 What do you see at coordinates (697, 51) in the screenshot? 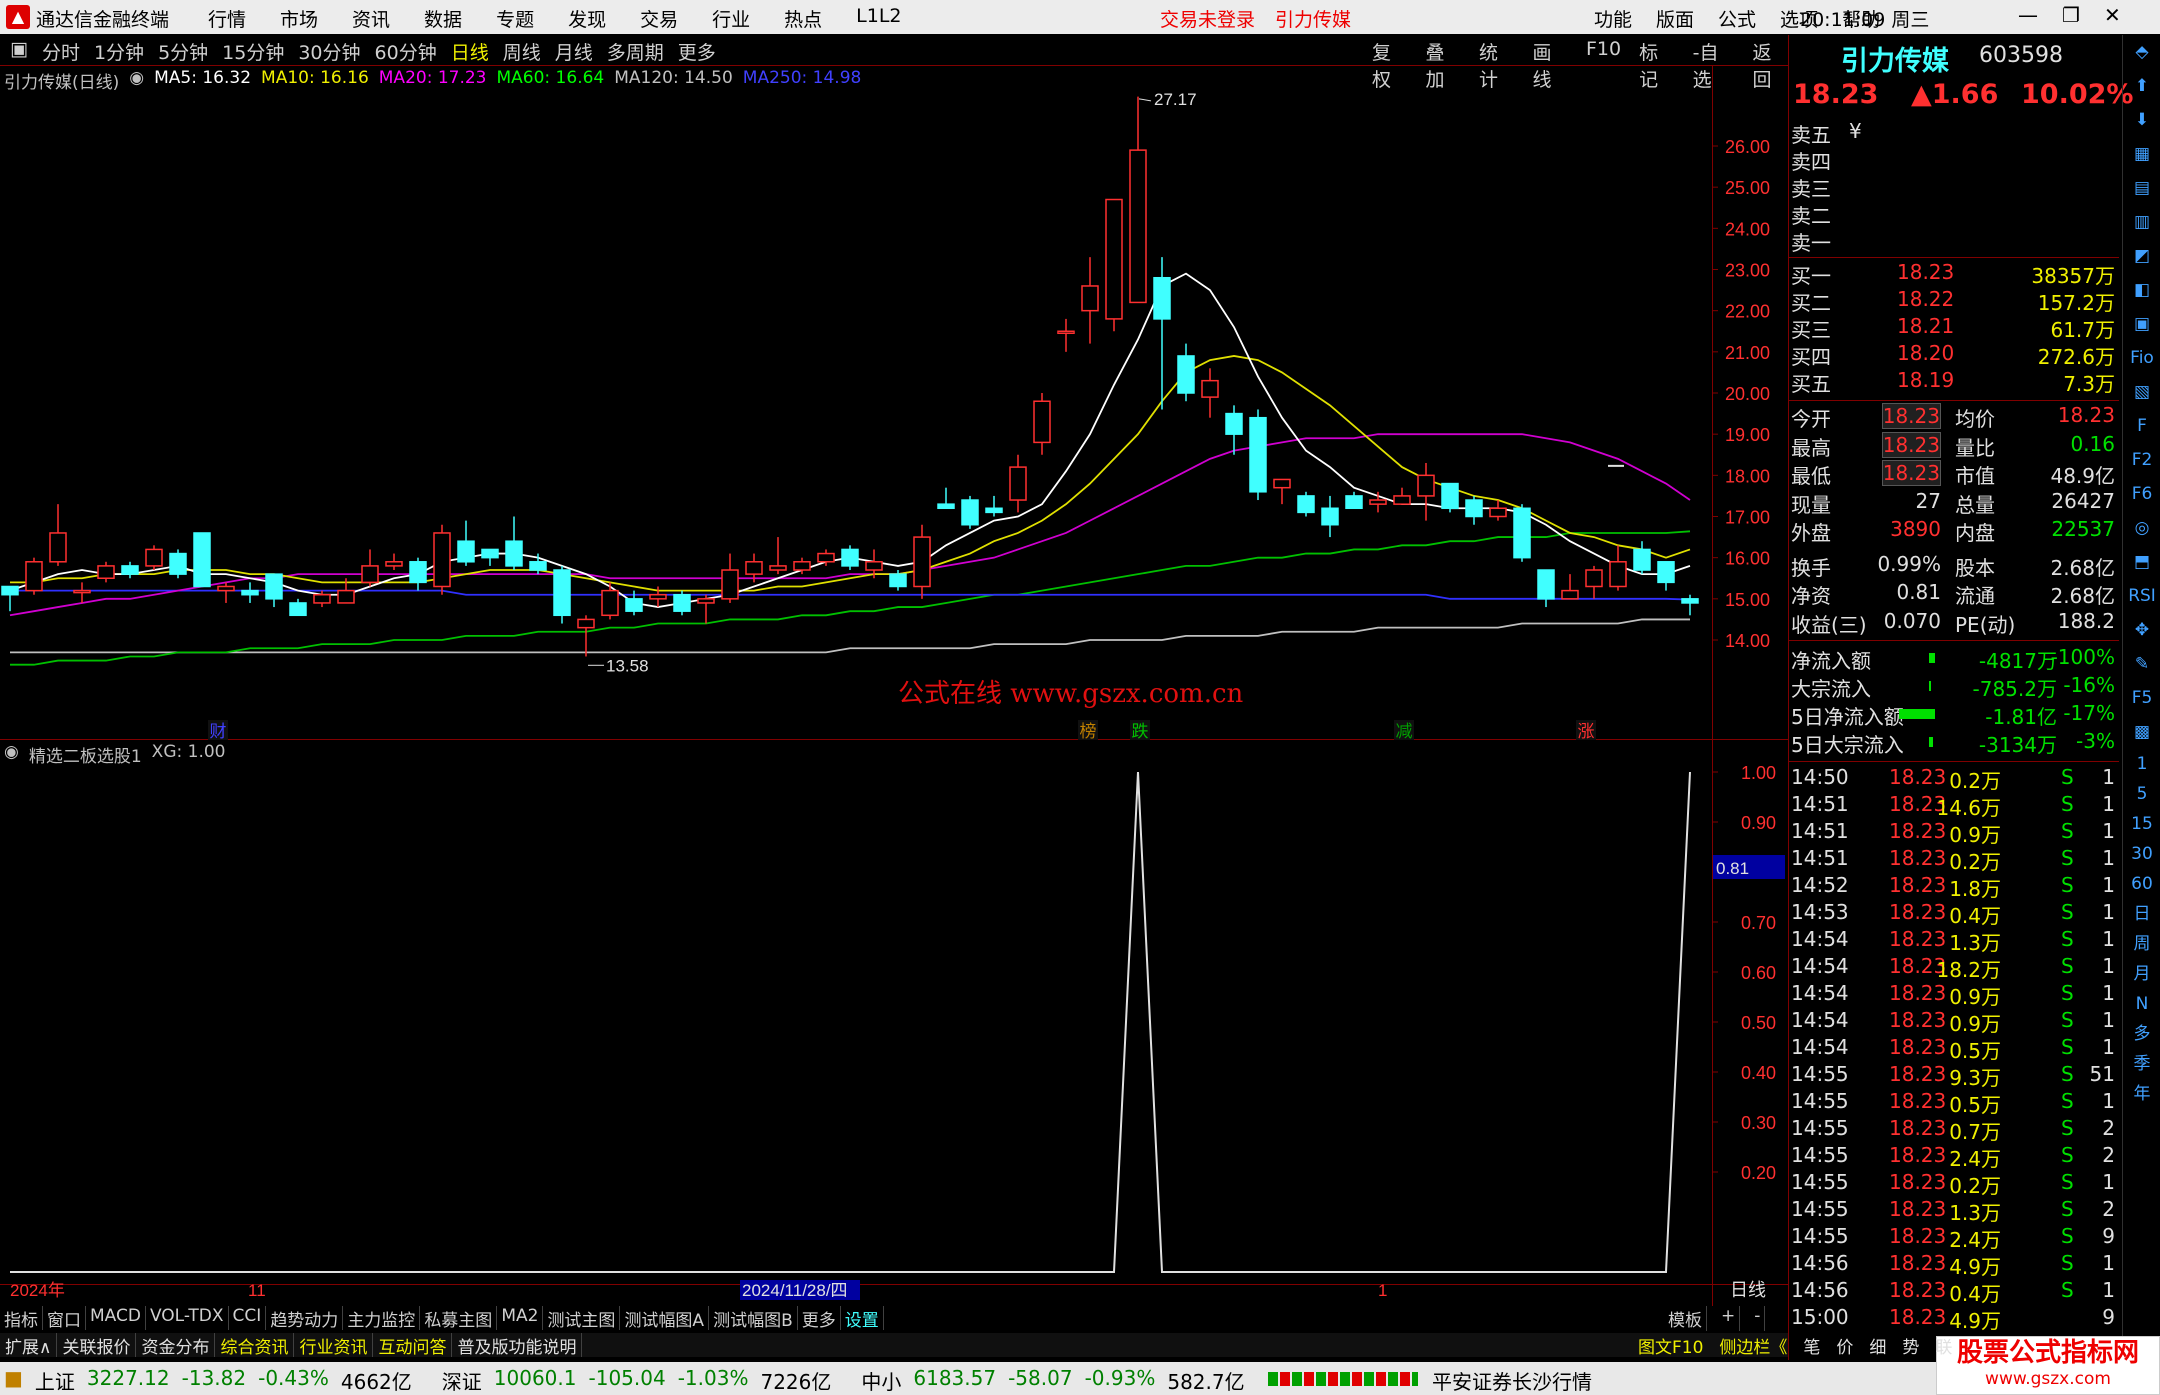
I see `period-tab: 更多` at bounding box center [697, 51].